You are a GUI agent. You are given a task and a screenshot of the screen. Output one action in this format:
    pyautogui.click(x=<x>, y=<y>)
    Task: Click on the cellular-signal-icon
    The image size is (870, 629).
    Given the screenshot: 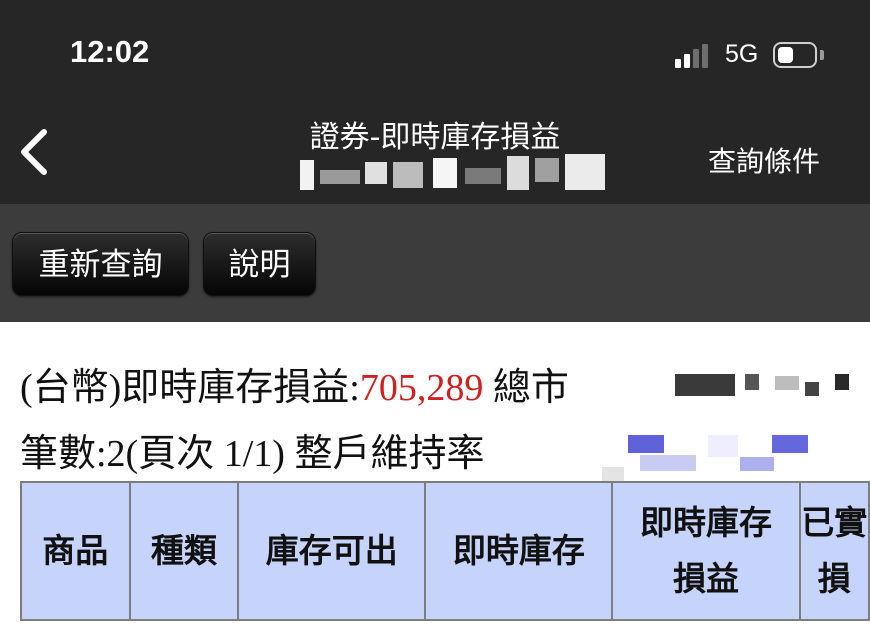 What is the action you would take?
    pyautogui.click(x=695, y=56)
    